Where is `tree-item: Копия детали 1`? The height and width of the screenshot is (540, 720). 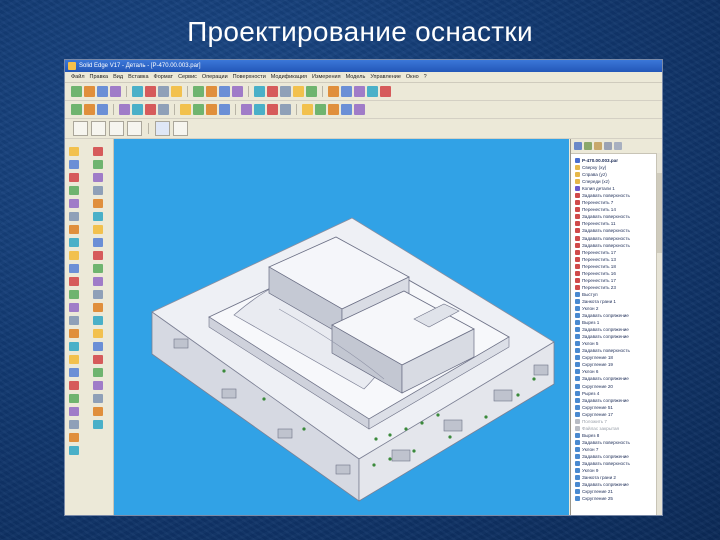 tree-item: Копия детали 1 is located at coordinates (618, 188).